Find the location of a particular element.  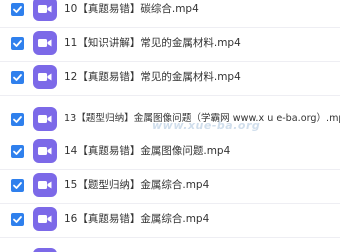

file-name: 14【真题易错】金属图像问题.mp4 is located at coordinates (147, 151).